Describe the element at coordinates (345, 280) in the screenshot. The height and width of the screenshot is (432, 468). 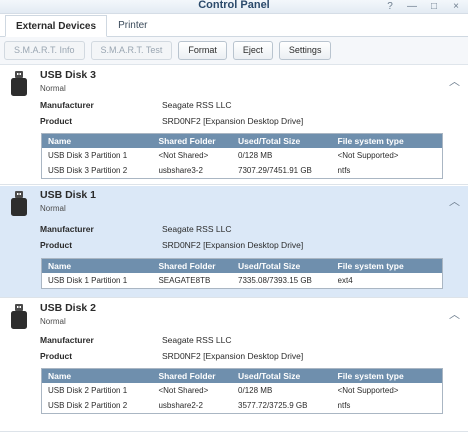
I see `partition-fs: ext4` at that location.